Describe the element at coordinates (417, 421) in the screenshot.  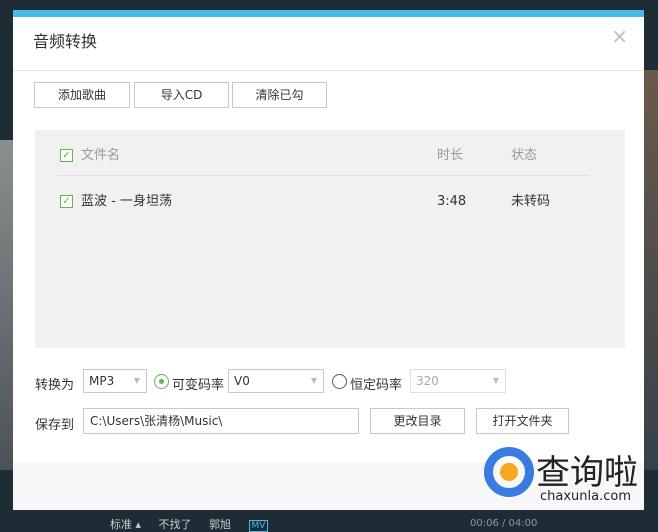
I see `change-directory-button: 更改目录` at that location.